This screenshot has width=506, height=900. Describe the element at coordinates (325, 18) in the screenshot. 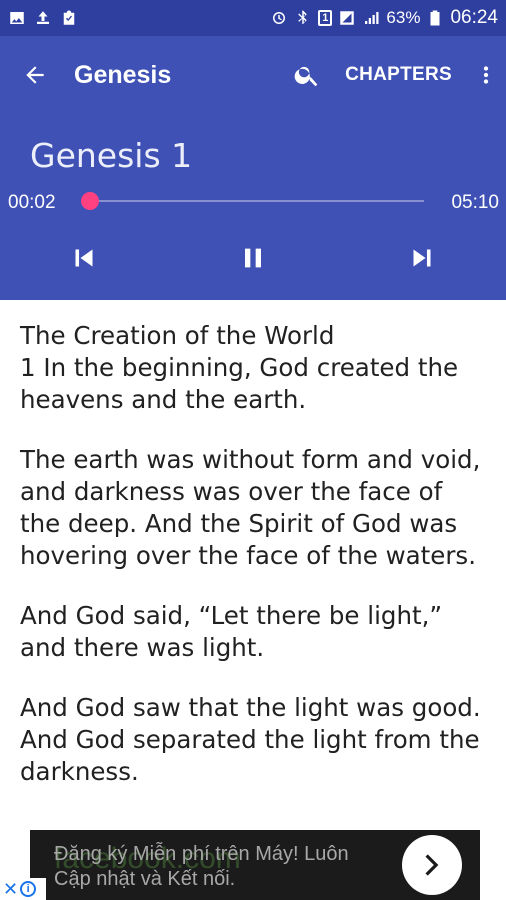

I see `sim-icon: 1` at that location.